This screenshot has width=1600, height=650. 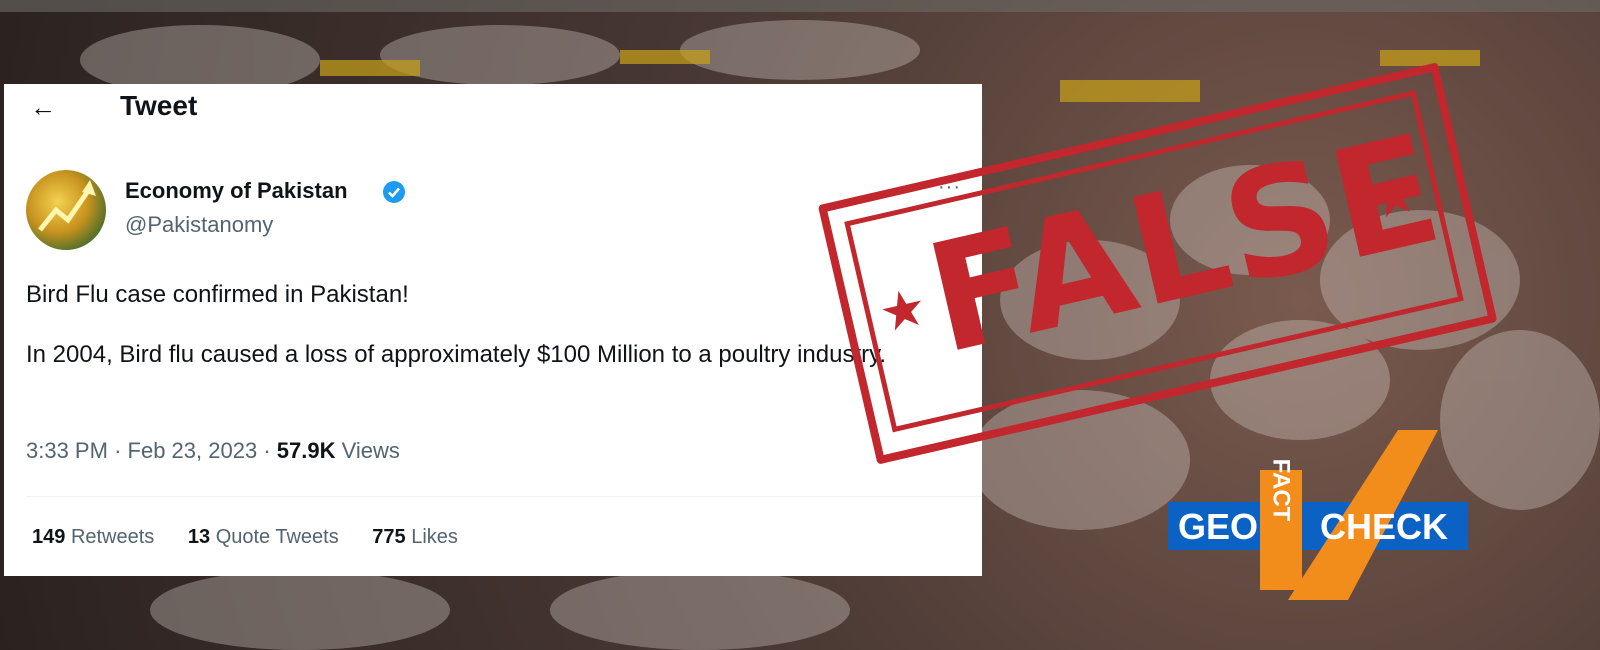 What do you see at coordinates (504, 496) in the screenshot?
I see `divider` at bounding box center [504, 496].